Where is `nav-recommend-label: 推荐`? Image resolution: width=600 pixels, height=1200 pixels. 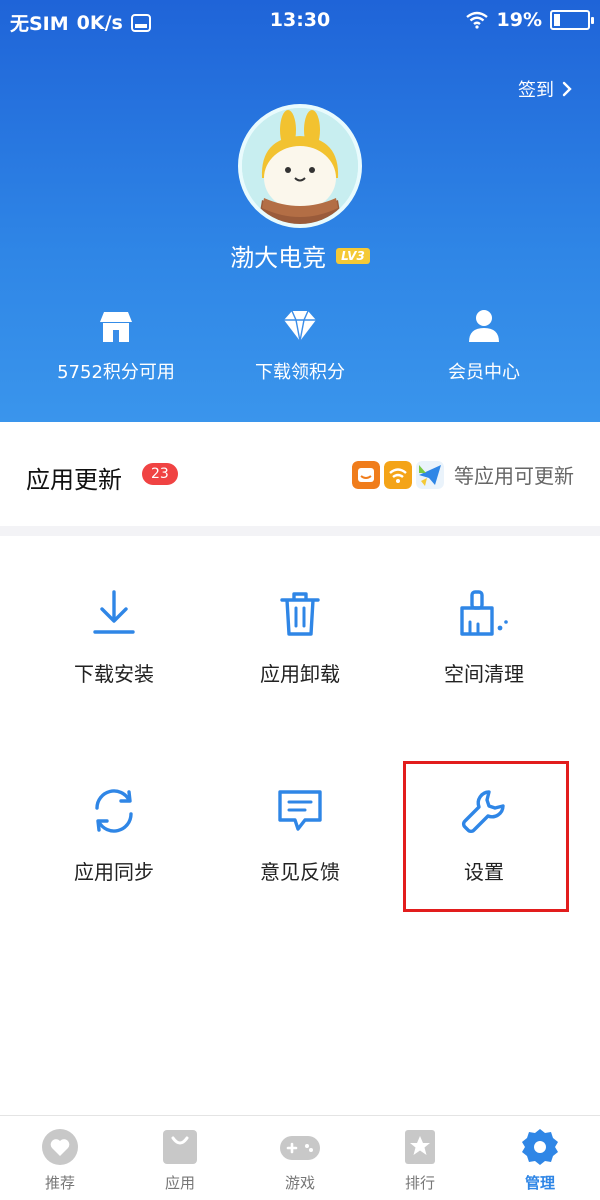
nav-recommend-label: 推荐 is located at coordinates (59, 1183).